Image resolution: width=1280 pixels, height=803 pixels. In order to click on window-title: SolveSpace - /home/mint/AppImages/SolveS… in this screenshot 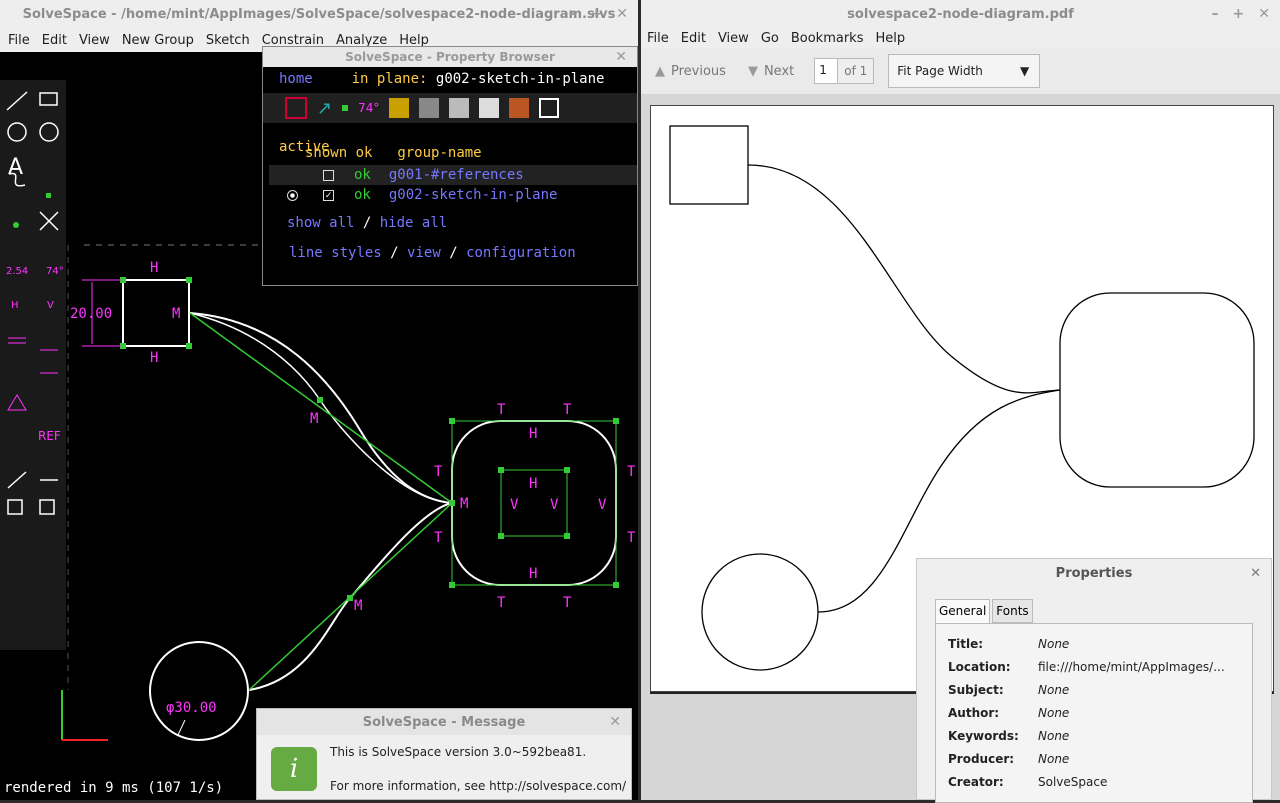, I will do `click(319, 14)`.